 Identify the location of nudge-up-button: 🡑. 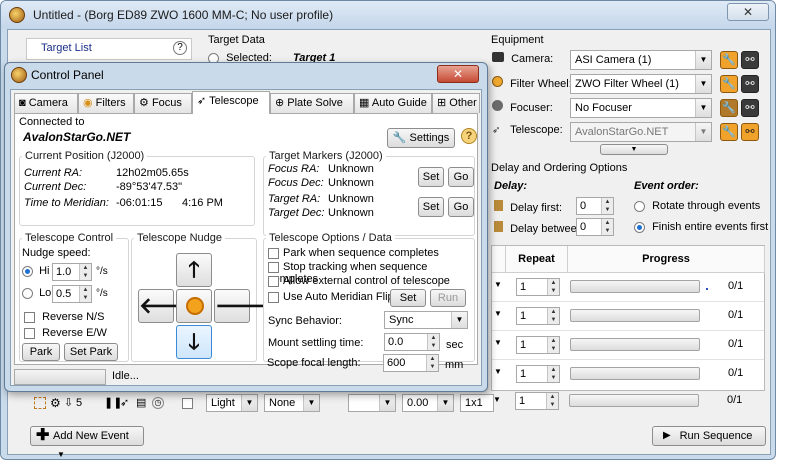
(194, 270).